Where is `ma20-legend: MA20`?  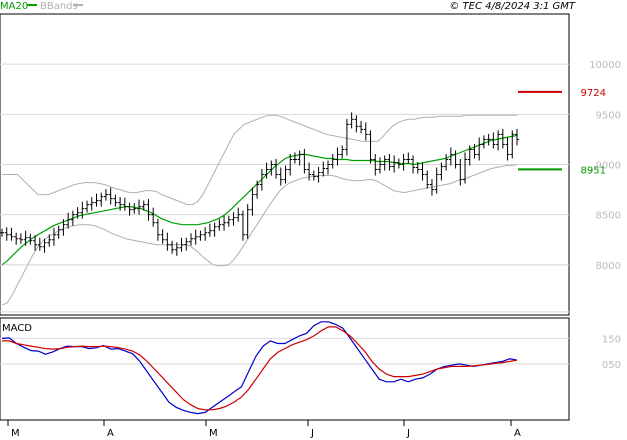
ma20-legend: MA20 is located at coordinates (14, 6).